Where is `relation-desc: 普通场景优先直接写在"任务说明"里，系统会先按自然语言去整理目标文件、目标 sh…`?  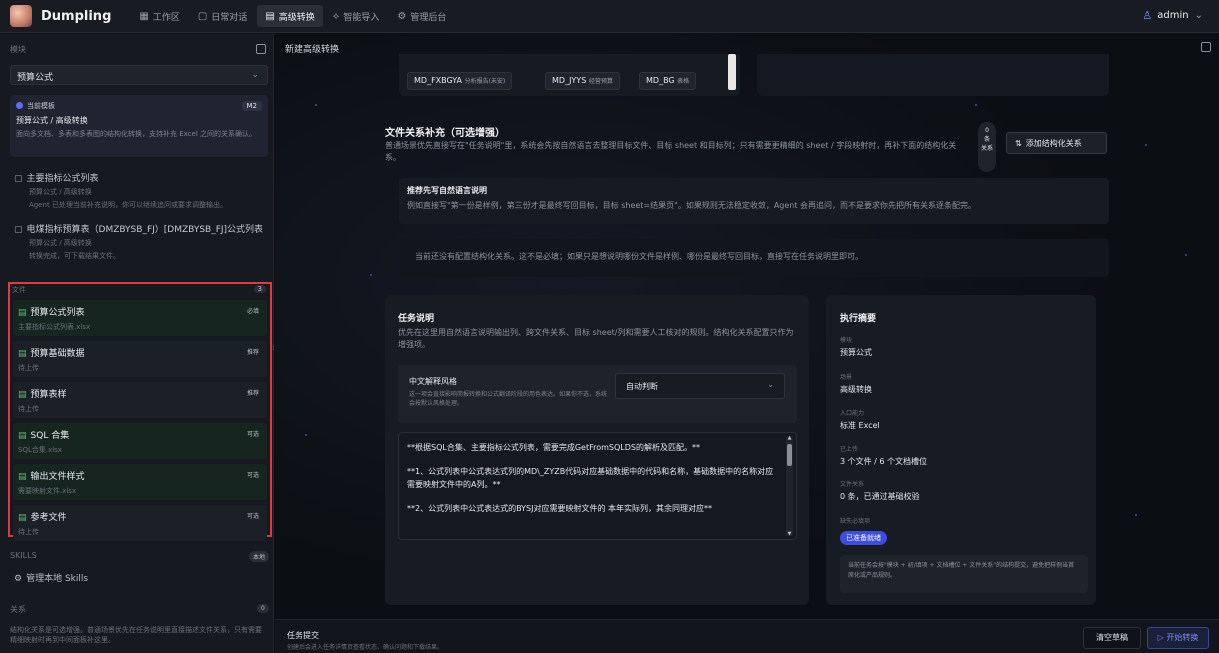
relation-desc: 普通场景优先直接写在"任务说明"里，系统会先按自然语言去整理目标文件、目标 sh… is located at coordinates (671, 151).